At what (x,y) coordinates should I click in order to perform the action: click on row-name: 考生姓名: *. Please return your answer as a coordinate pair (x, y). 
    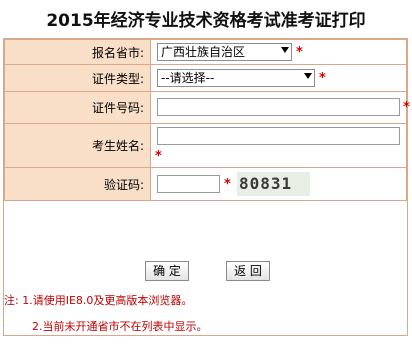
    Looking at the image, I should click on (205, 145).